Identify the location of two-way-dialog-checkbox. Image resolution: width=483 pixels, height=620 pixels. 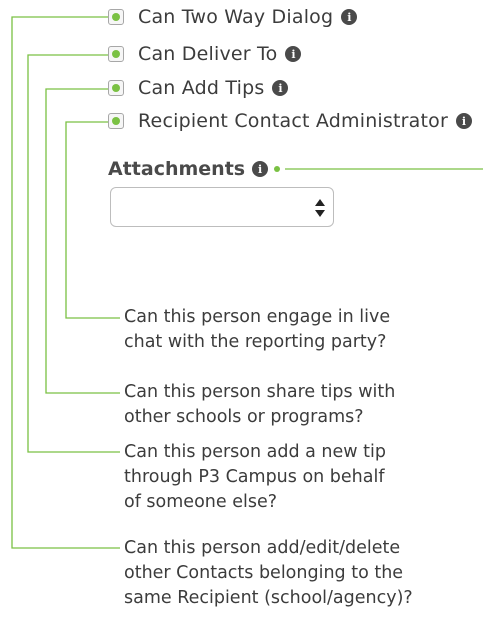
(116, 17).